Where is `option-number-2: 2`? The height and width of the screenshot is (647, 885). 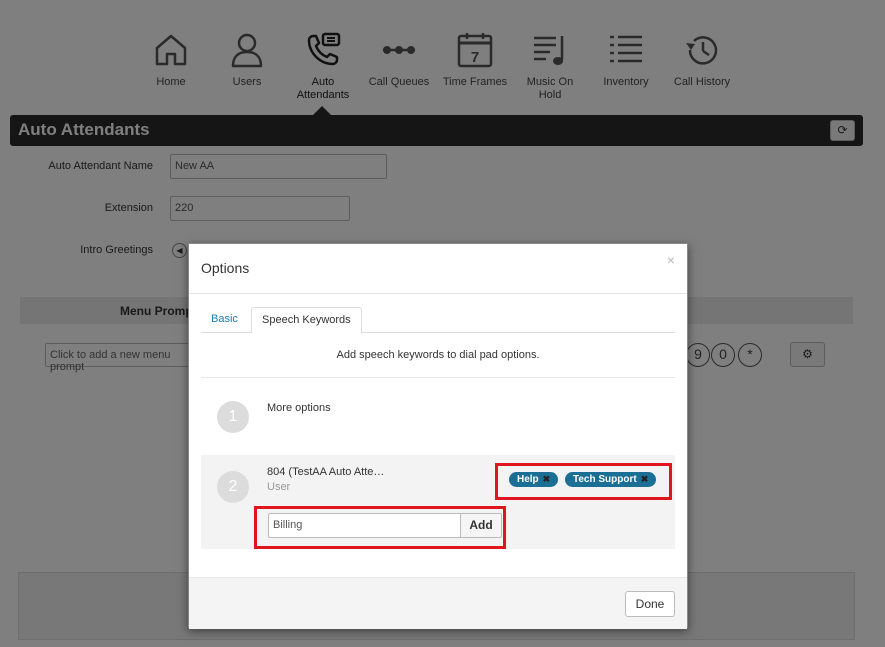
option-number-2: 2 is located at coordinates (233, 487).